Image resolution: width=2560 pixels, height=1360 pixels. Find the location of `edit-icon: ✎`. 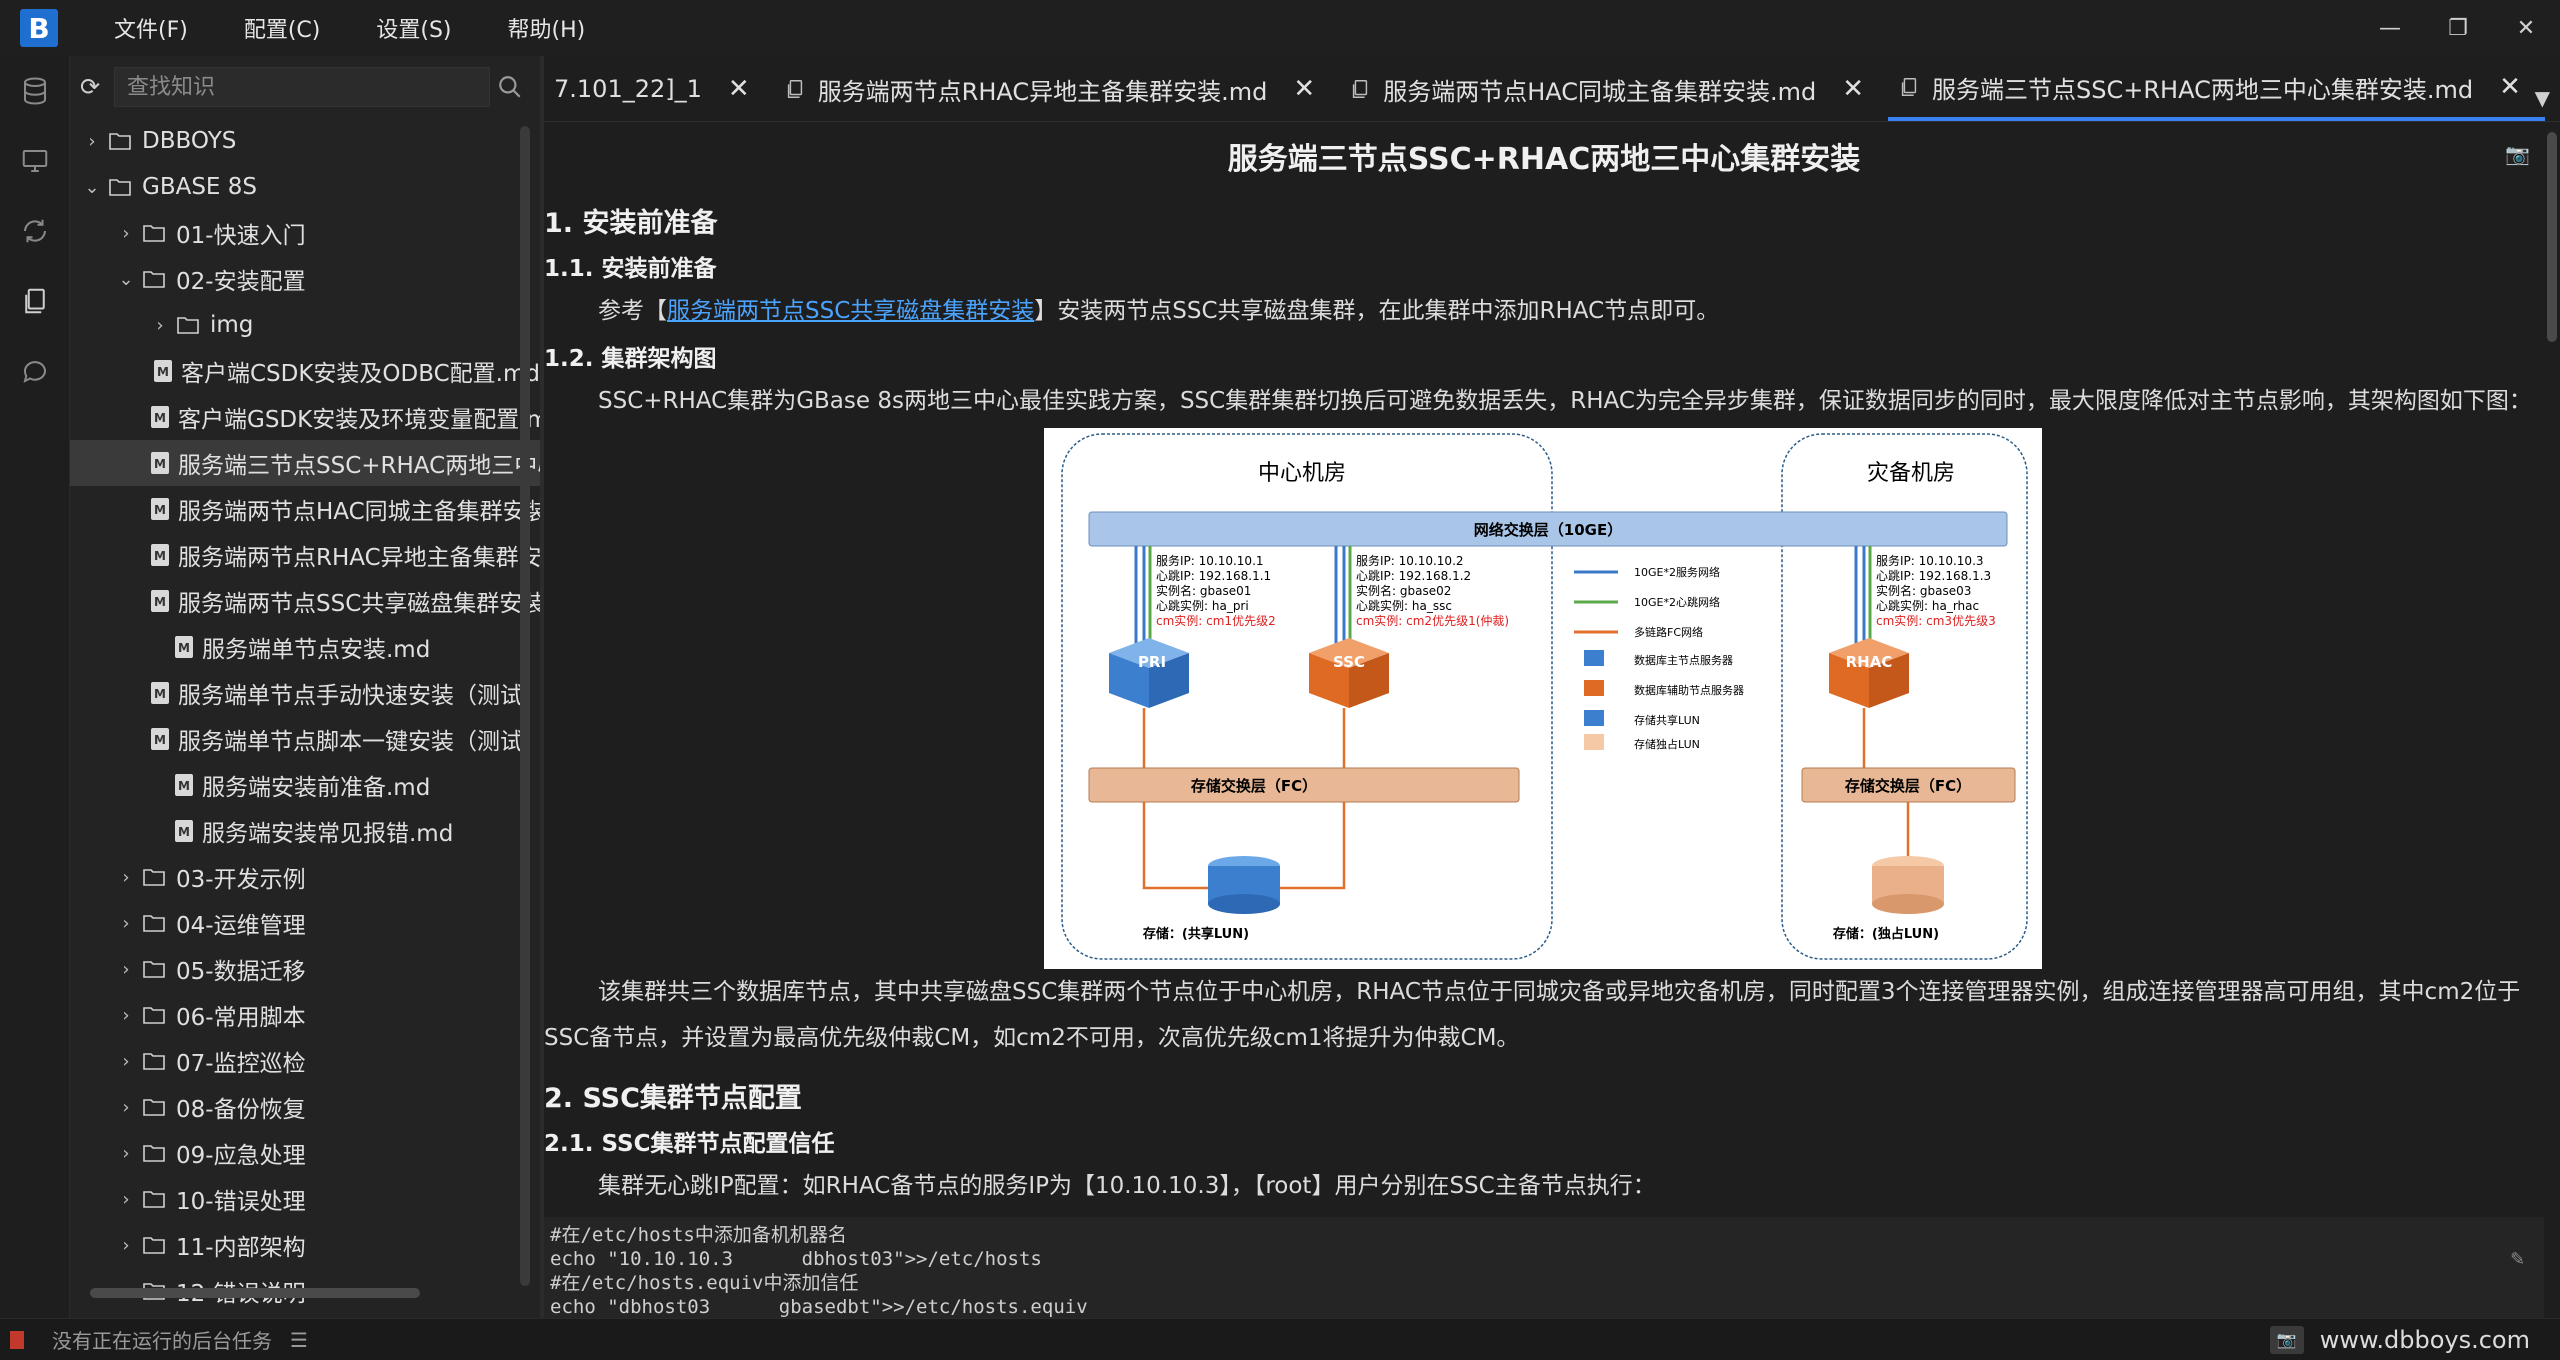

edit-icon: ✎ is located at coordinates (2517, 1259).